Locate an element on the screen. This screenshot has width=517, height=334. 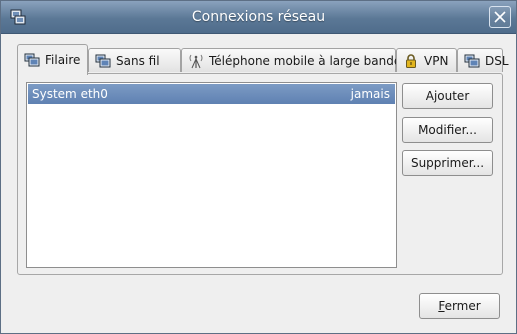
tab-wired: Filaire is located at coordinates (52, 59).